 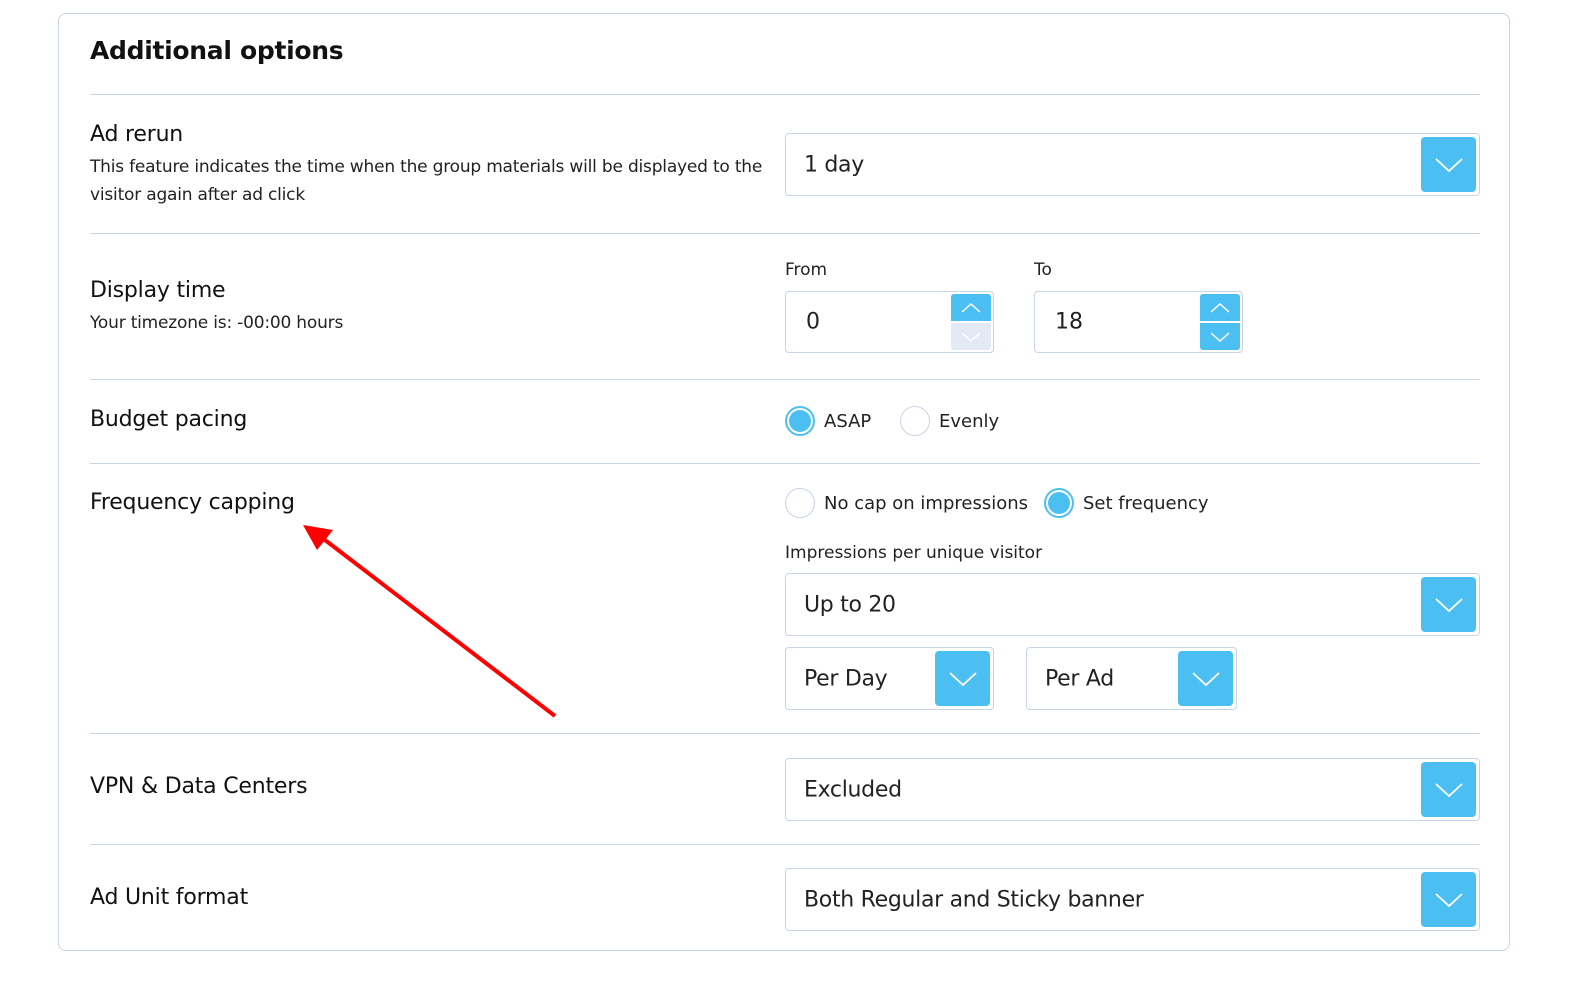 I want to click on ad-unit-format-label: Ad Unit format, so click(x=169, y=897).